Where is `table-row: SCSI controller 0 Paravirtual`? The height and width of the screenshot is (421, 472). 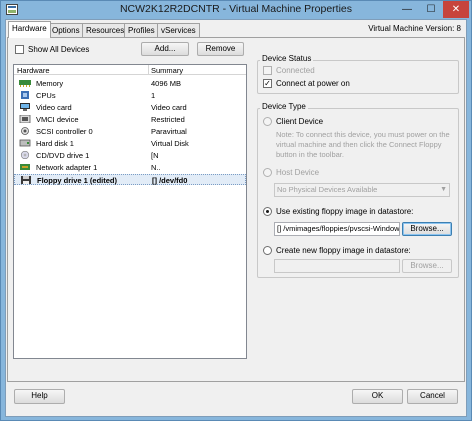 table-row: SCSI controller 0 Paravirtual is located at coordinates (130, 131).